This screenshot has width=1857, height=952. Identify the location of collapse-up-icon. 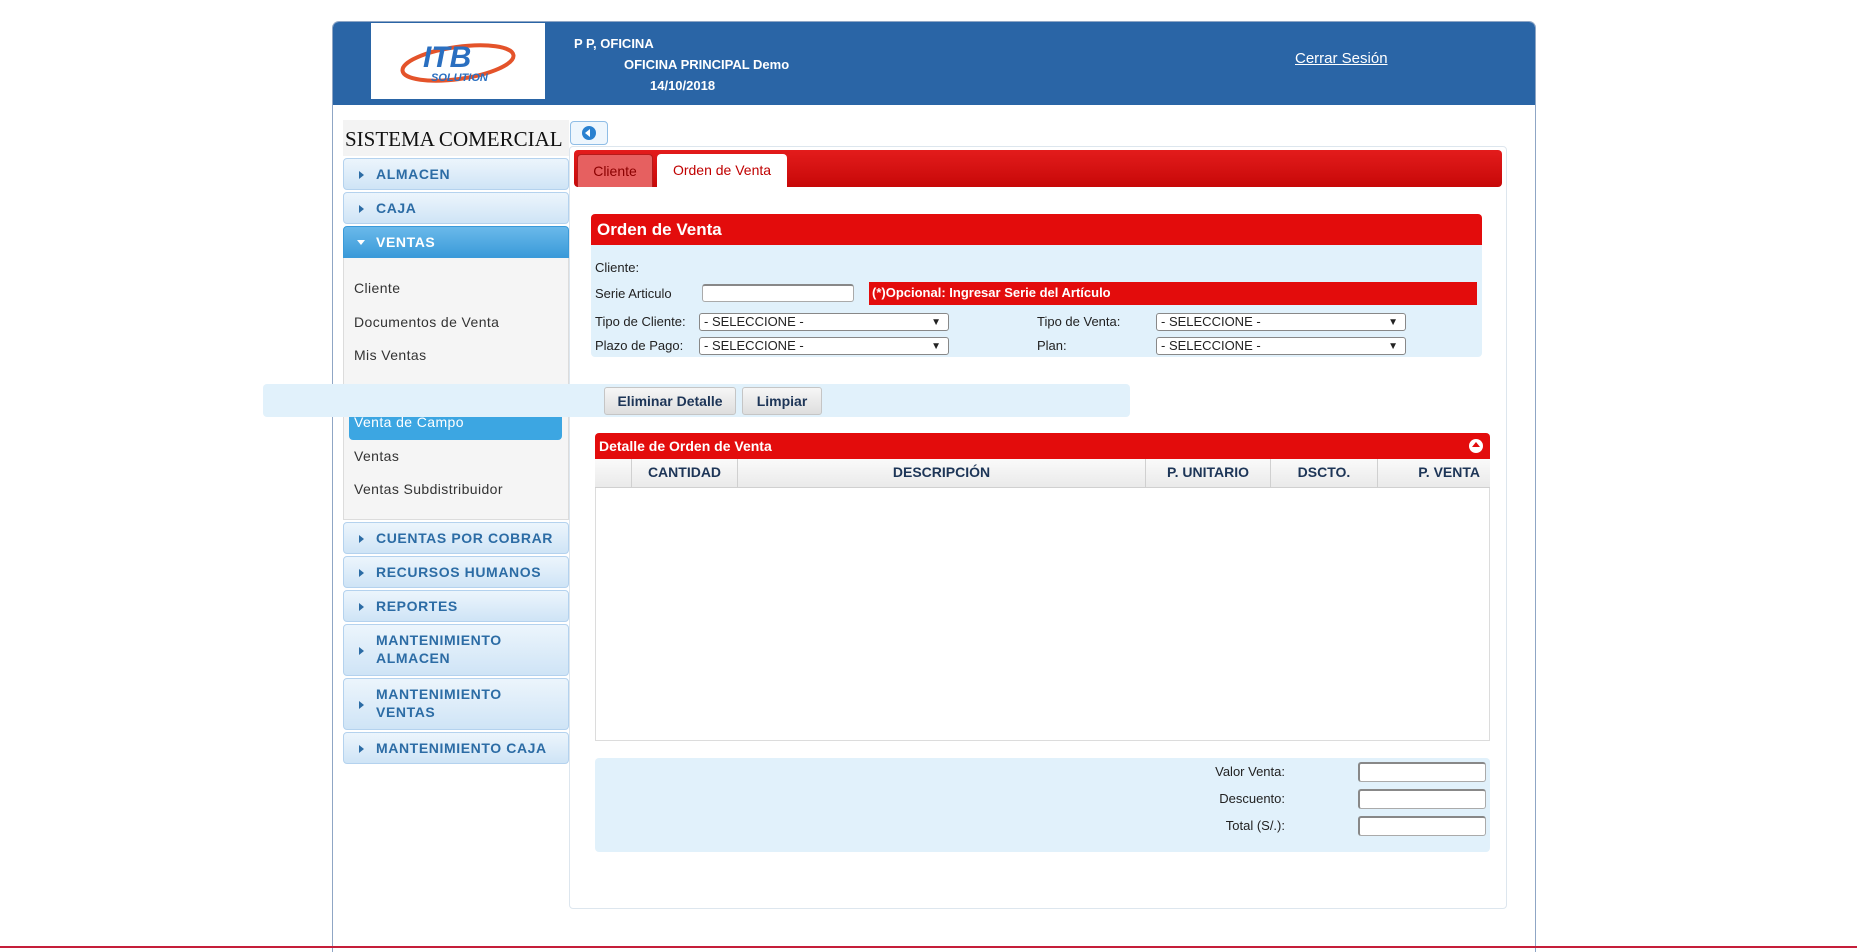
(1476, 446).